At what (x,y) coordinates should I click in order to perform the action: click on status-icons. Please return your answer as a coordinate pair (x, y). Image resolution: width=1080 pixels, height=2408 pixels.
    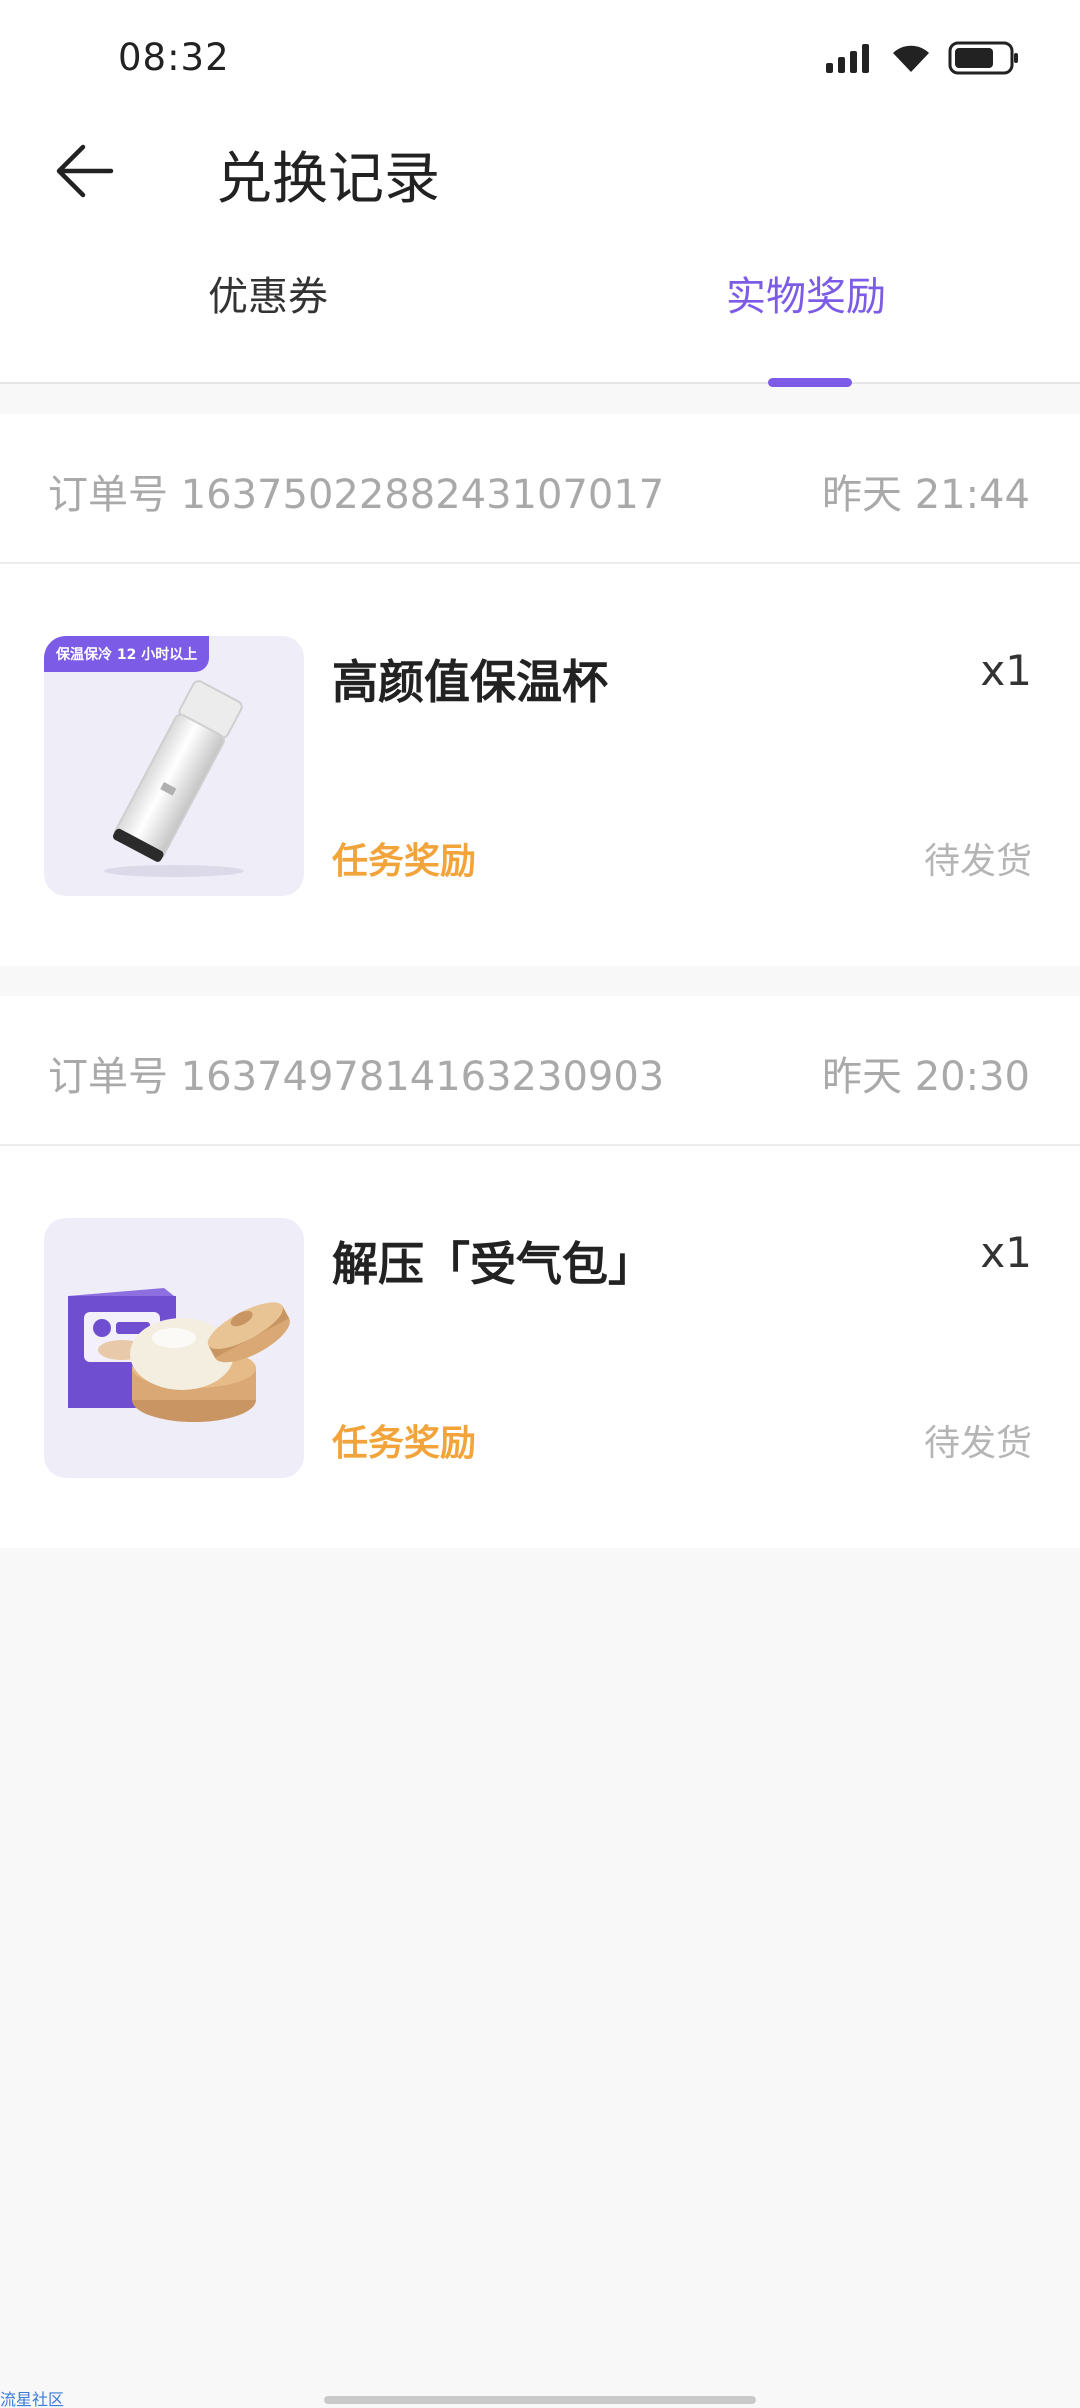
    Looking at the image, I should click on (923, 60).